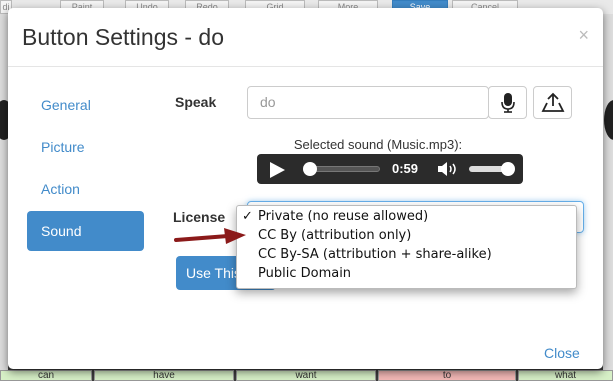 The height and width of the screenshot is (381, 613). I want to click on modal-title: Button Settings - do, so click(123, 37).